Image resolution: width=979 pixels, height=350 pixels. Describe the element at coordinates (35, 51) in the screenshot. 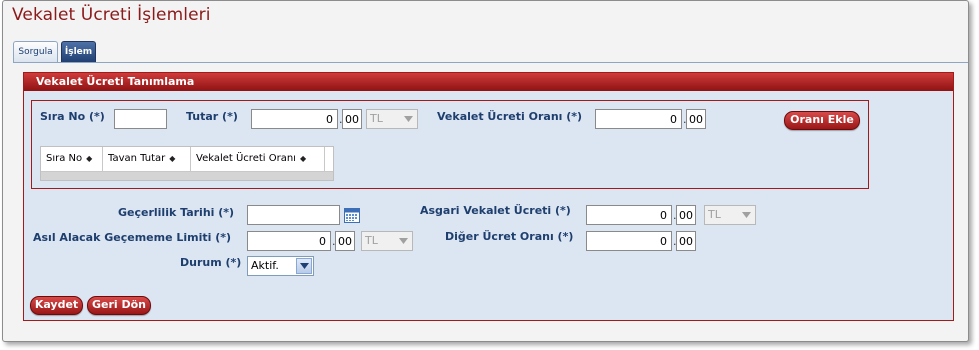

I see `tab-sorgula: Sorgula` at that location.